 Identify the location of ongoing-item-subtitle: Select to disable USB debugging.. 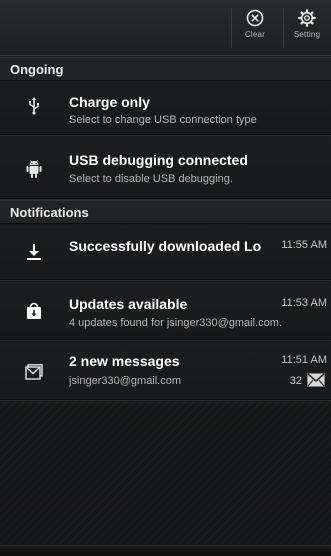
(151, 179).